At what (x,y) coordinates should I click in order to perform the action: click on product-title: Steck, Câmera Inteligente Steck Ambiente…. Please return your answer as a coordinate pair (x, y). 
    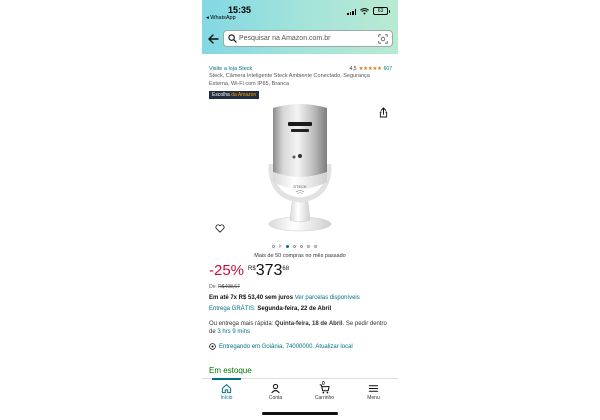
    Looking at the image, I should click on (289, 80).